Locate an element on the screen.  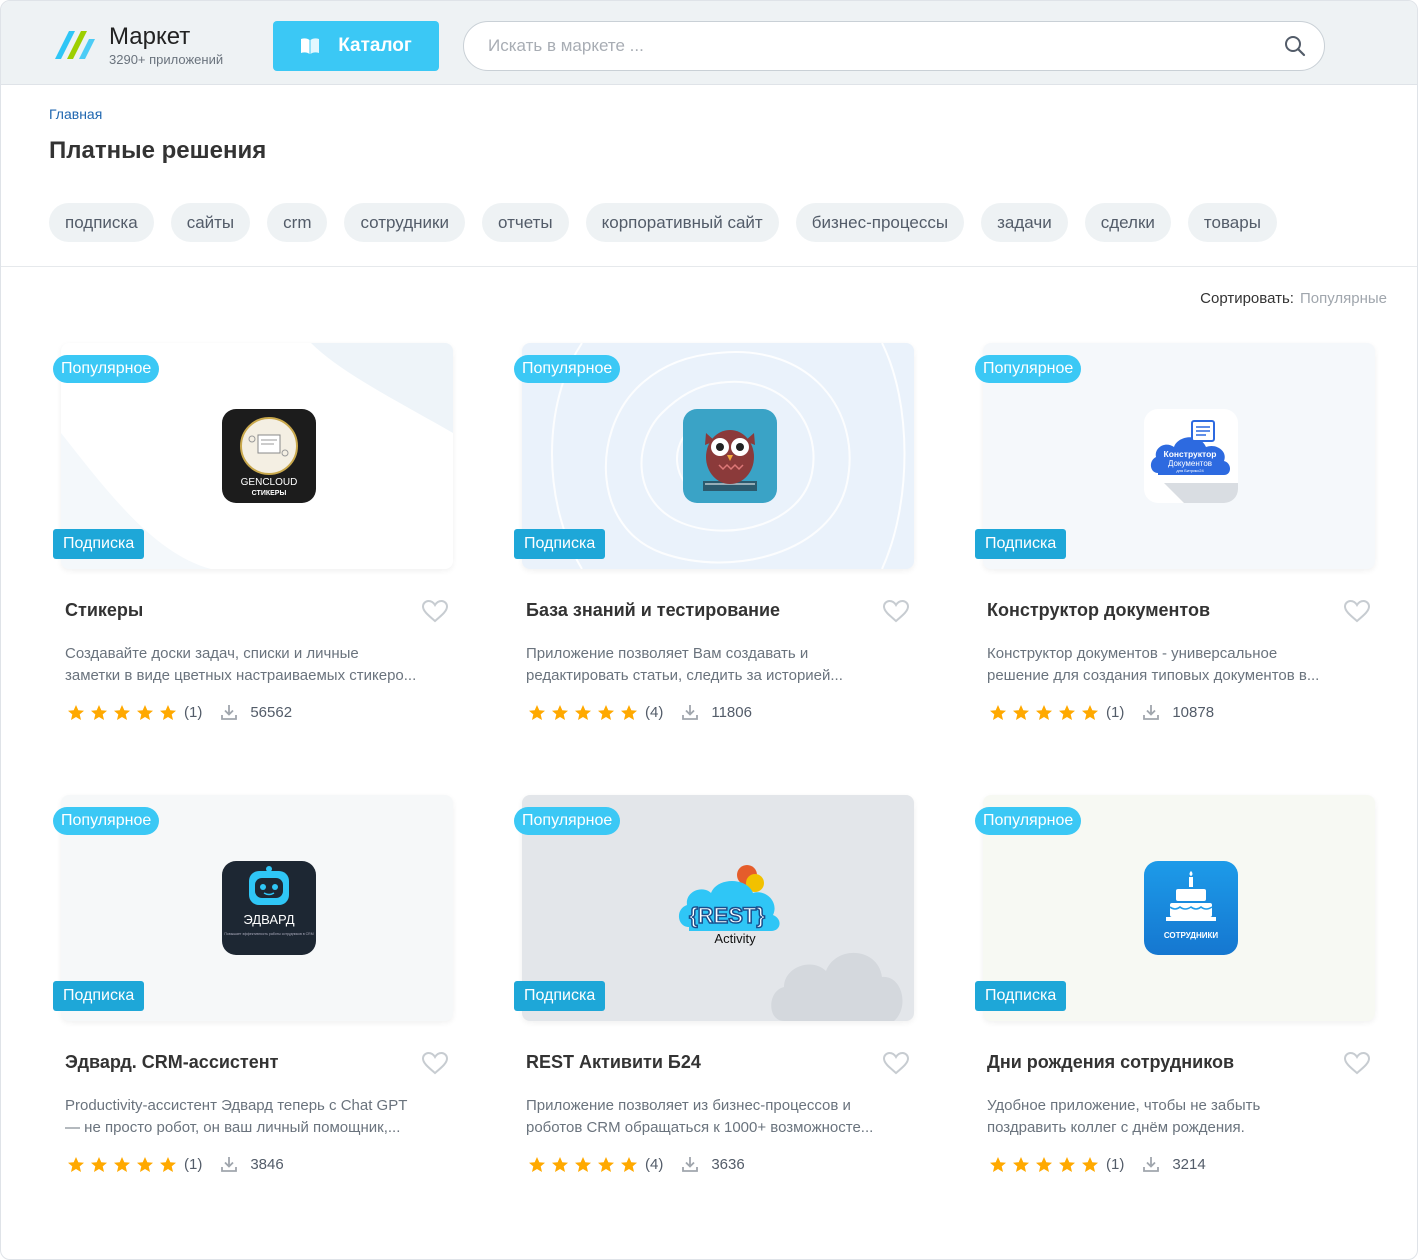
card-title: Стикеры is located at coordinates (104, 610).